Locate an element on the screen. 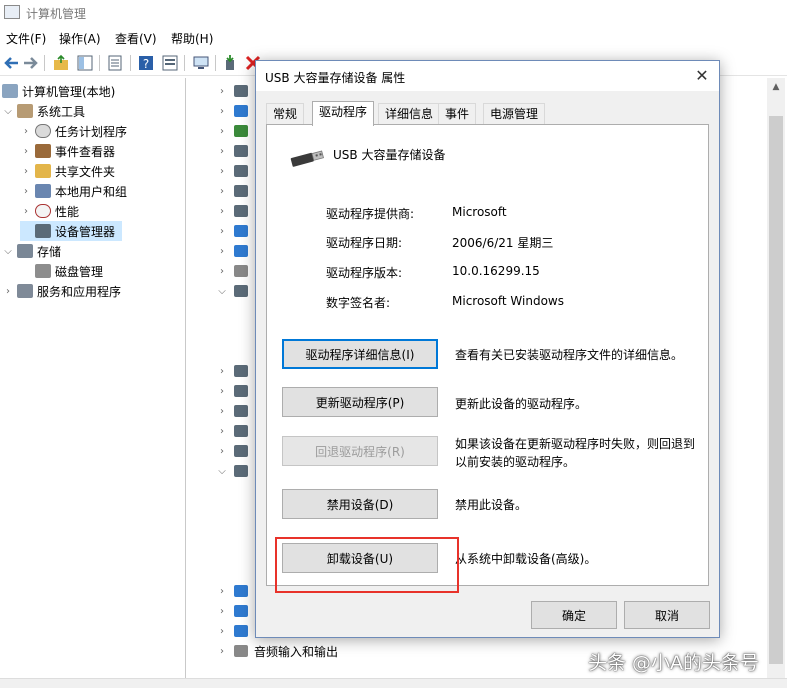 The height and width of the screenshot is (688, 787). horizontal-scrollbar is located at coordinates (393, 683).